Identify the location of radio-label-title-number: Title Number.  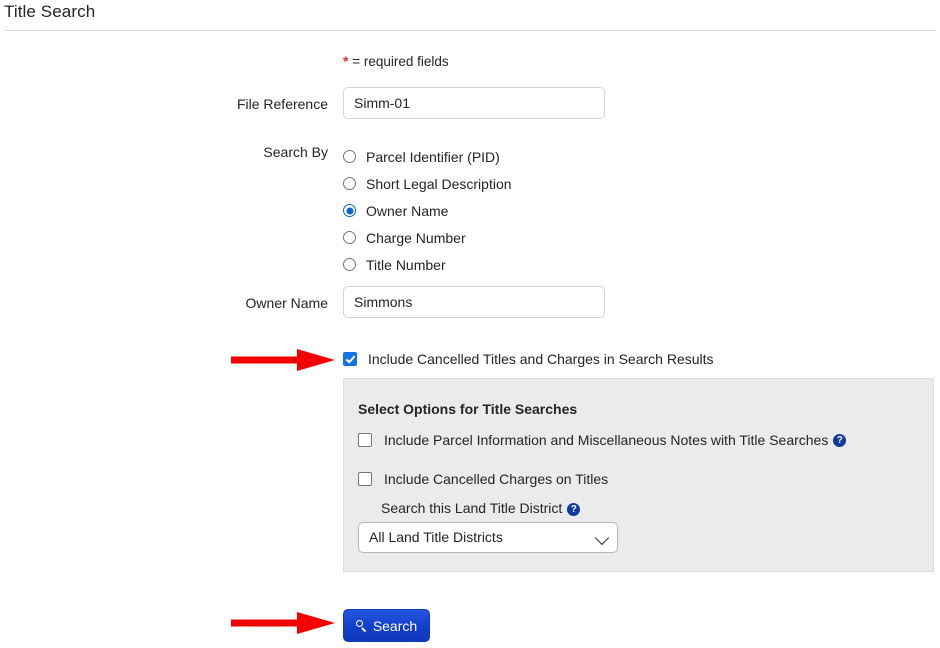
(406, 264).